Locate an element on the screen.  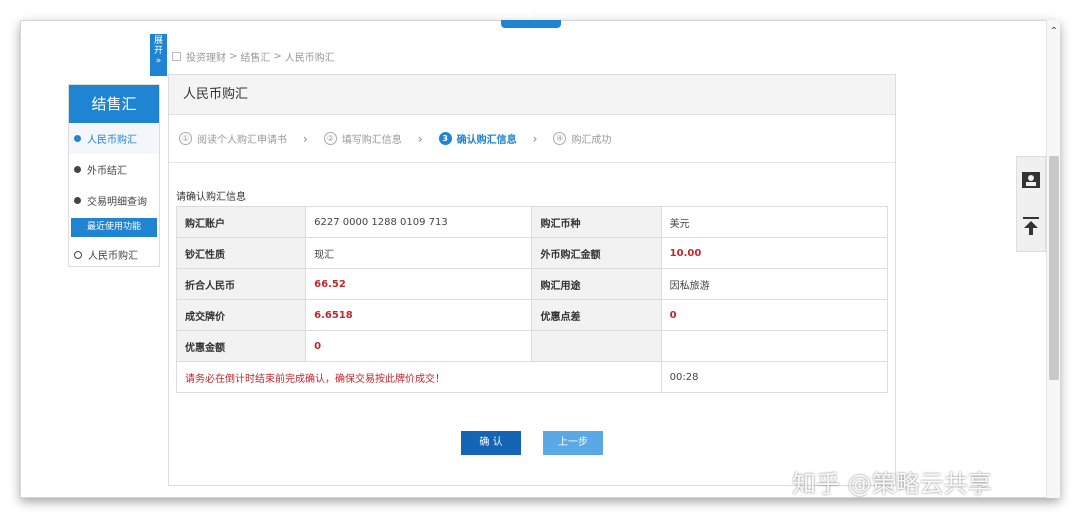
step-label: 购汇成功 is located at coordinates (591, 140).